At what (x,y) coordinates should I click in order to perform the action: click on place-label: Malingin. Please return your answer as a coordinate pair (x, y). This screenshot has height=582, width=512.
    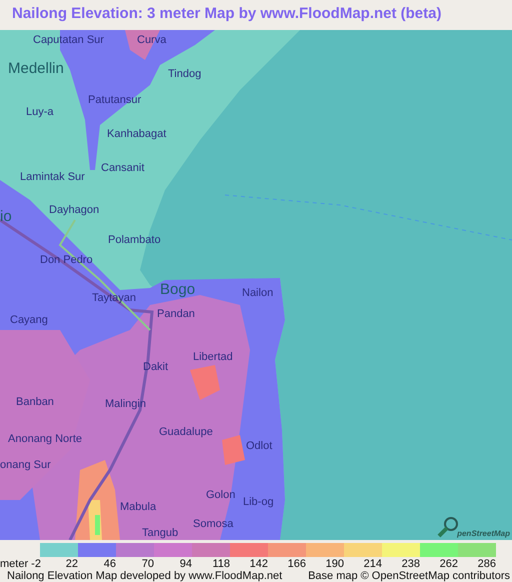
    Looking at the image, I should click on (125, 404).